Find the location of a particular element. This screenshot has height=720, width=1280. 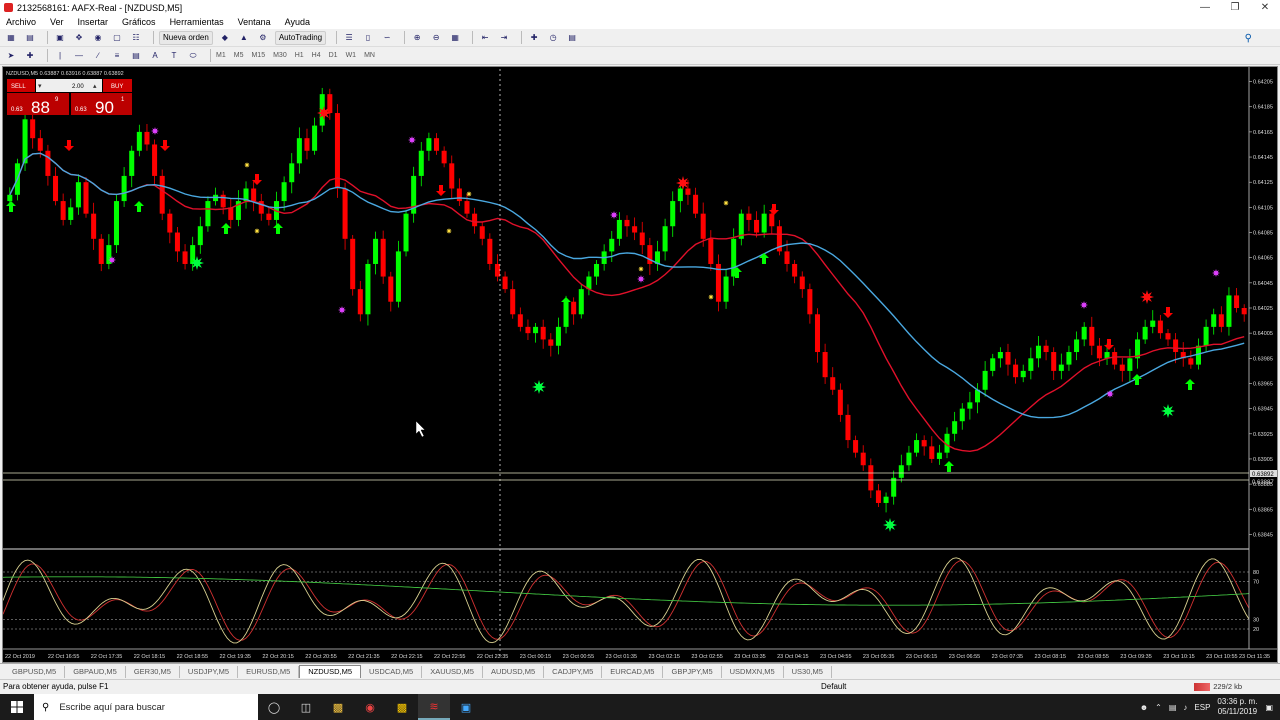

text-label-icon: T is located at coordinates (174, 56).